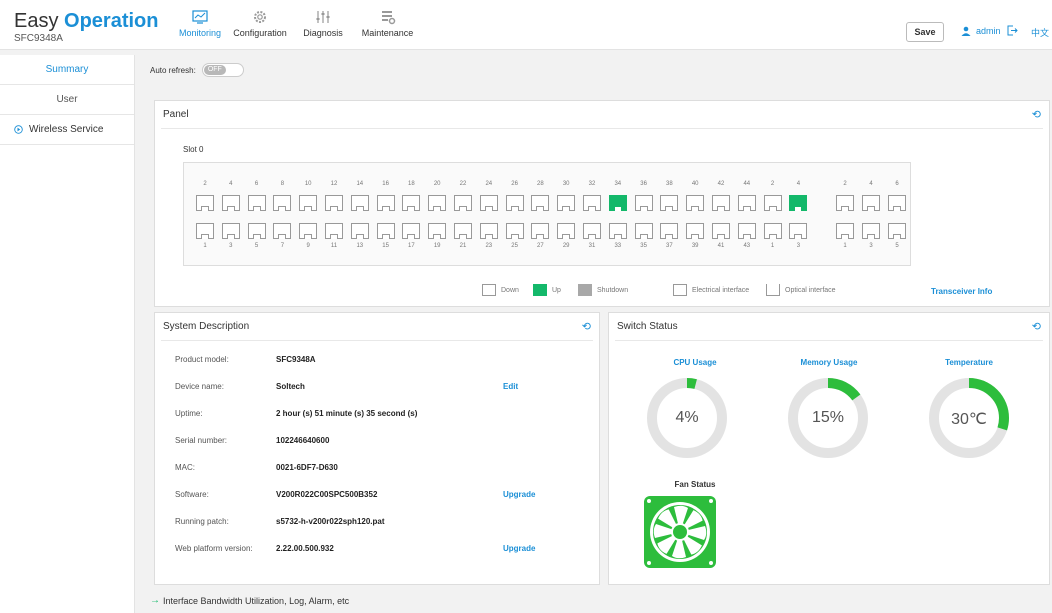 Image resolution: width=1052 pixels, height=613 pixels. Describe the element at coordinates (773, 290) in the screenshot. I see `legend-optical-swatch` at that location.